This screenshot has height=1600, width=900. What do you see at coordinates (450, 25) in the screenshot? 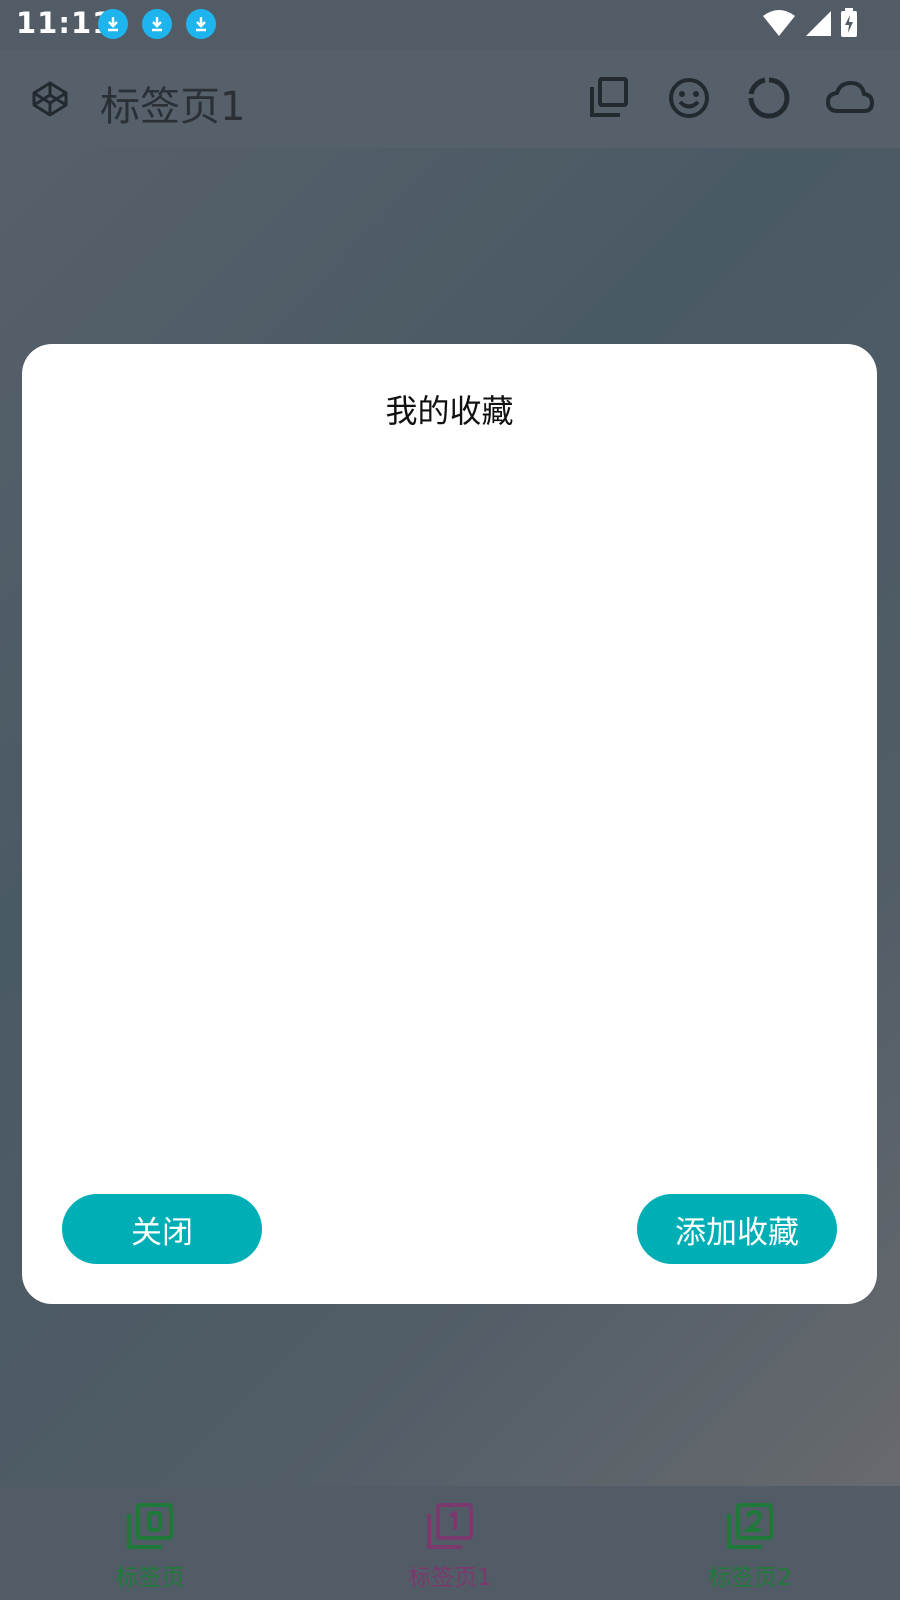
I see `status-bar: 11:11` at bounding box center [450, 25].